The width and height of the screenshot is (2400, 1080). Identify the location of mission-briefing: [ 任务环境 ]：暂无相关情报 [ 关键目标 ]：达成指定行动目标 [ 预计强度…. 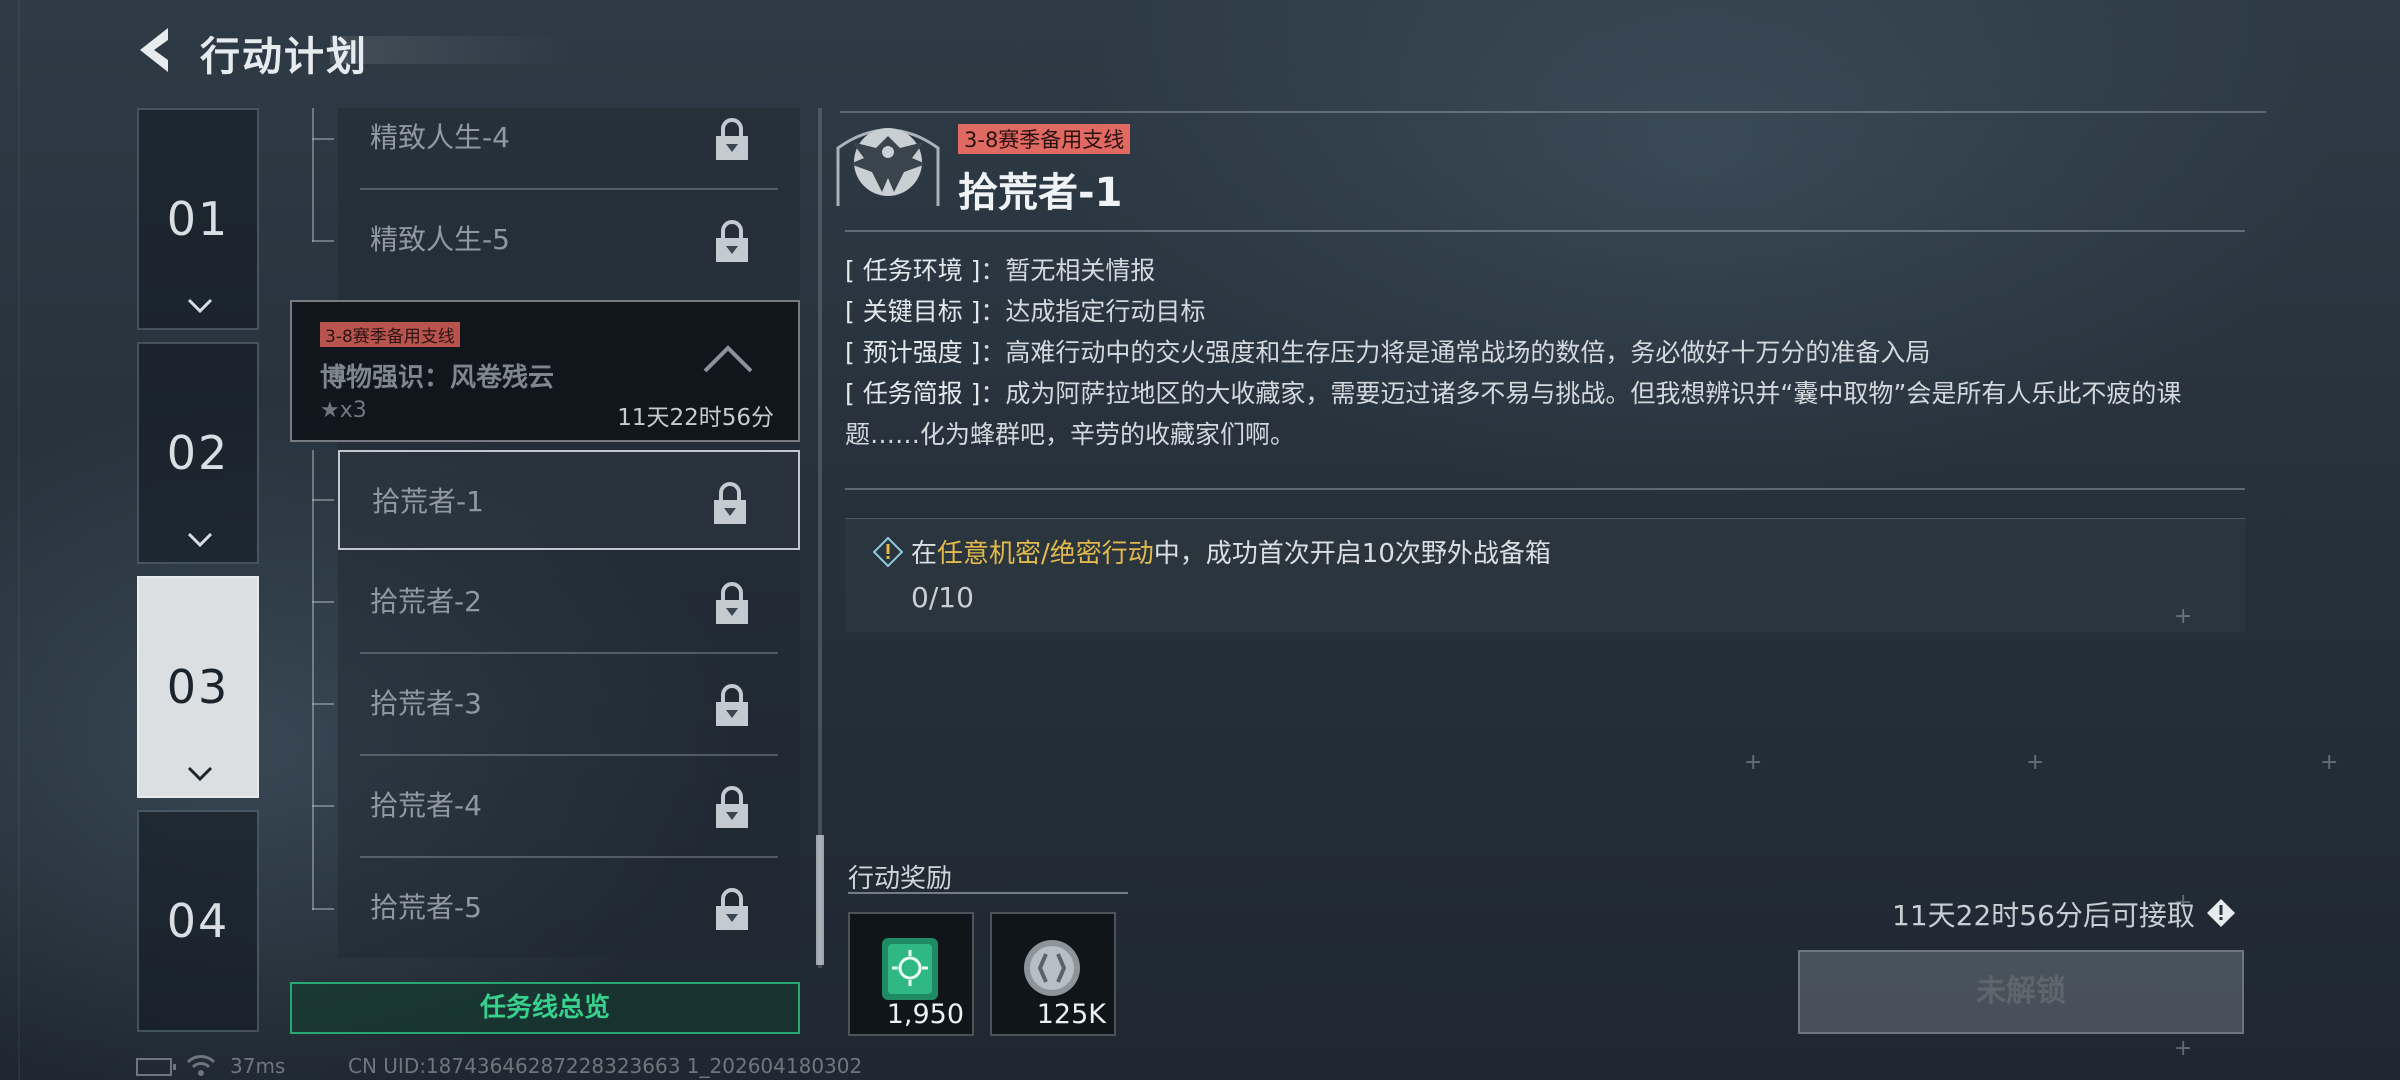
(1545, 352).